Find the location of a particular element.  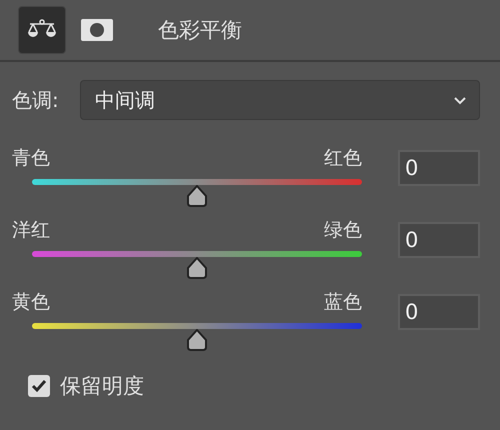

slider-start-label: 黄色 is located at coordinates (31, 302).